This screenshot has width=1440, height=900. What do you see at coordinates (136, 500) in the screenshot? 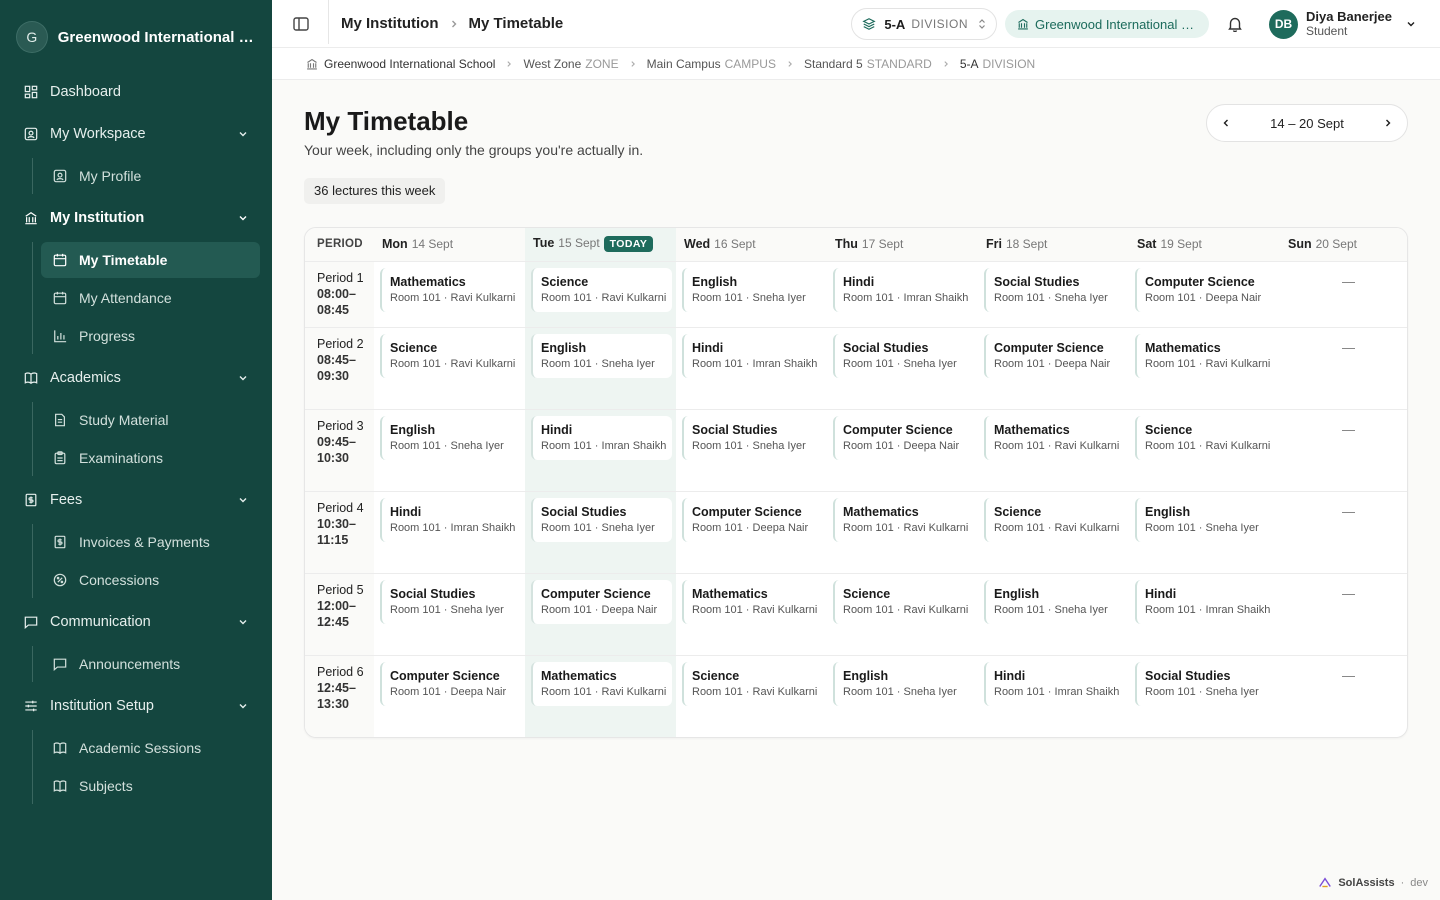
I see `sidebar-section-fees: Fees` at bounding box center [136, 500].